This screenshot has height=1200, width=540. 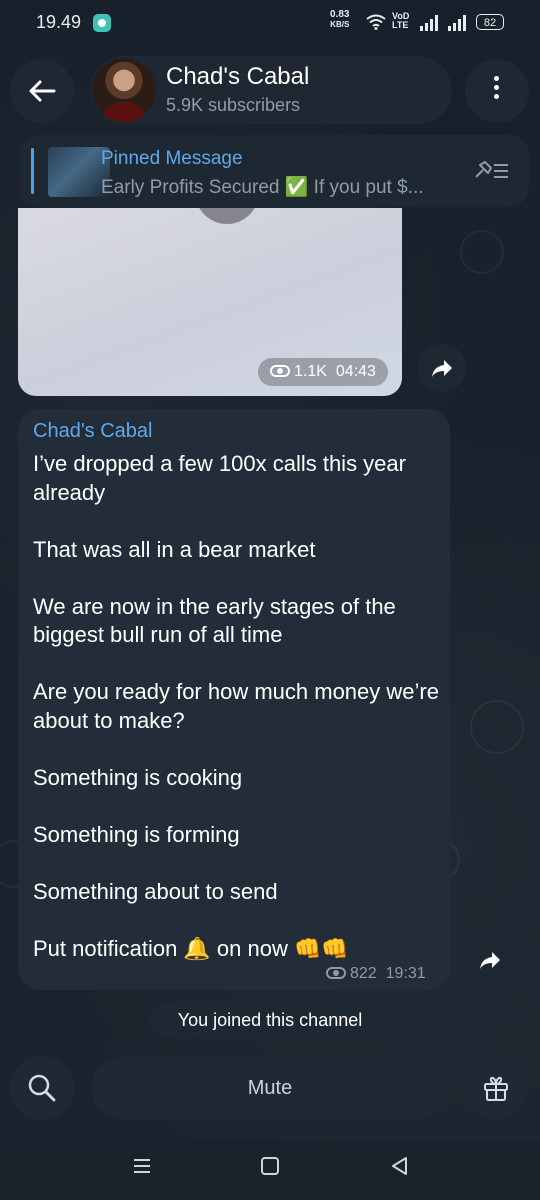 I want to click on home-icon, so click(x=270, y=1169).